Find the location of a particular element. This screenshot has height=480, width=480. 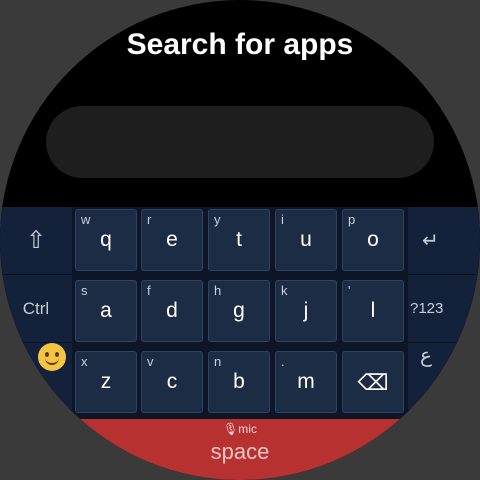

key-label: g is located at coordinates (239, 310).